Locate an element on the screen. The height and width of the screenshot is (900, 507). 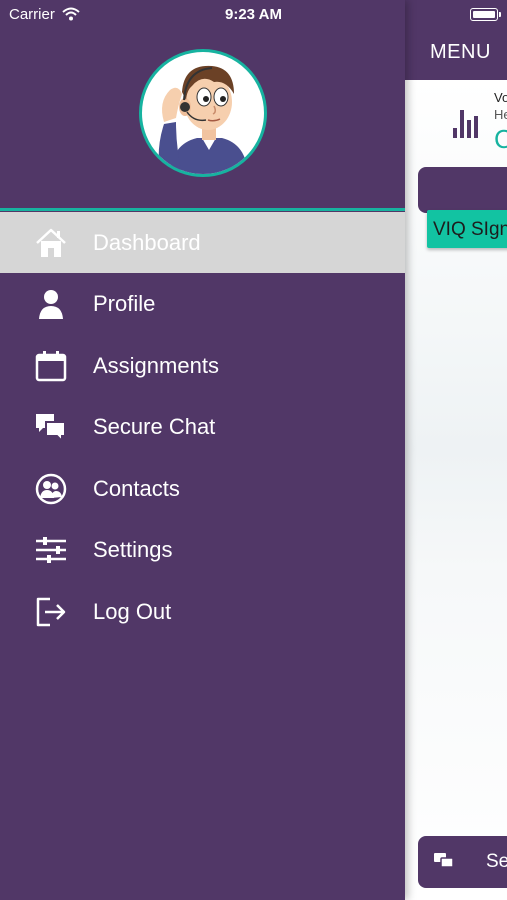
sliders-icon is located at coordinates (51, 550).